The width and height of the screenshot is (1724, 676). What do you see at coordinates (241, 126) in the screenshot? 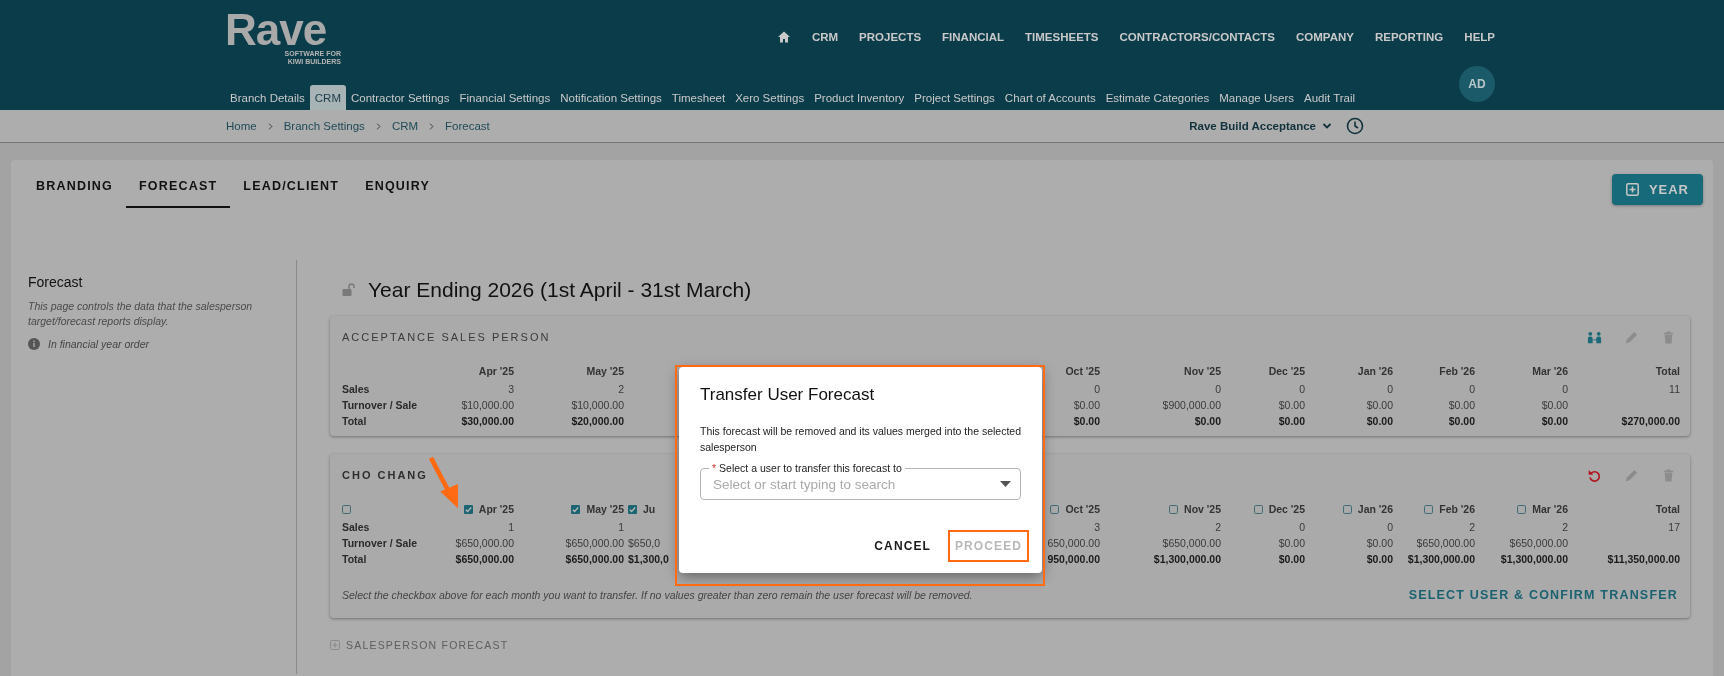
I see `breadcrumb-link: Home` at bounding box center [241, 126].